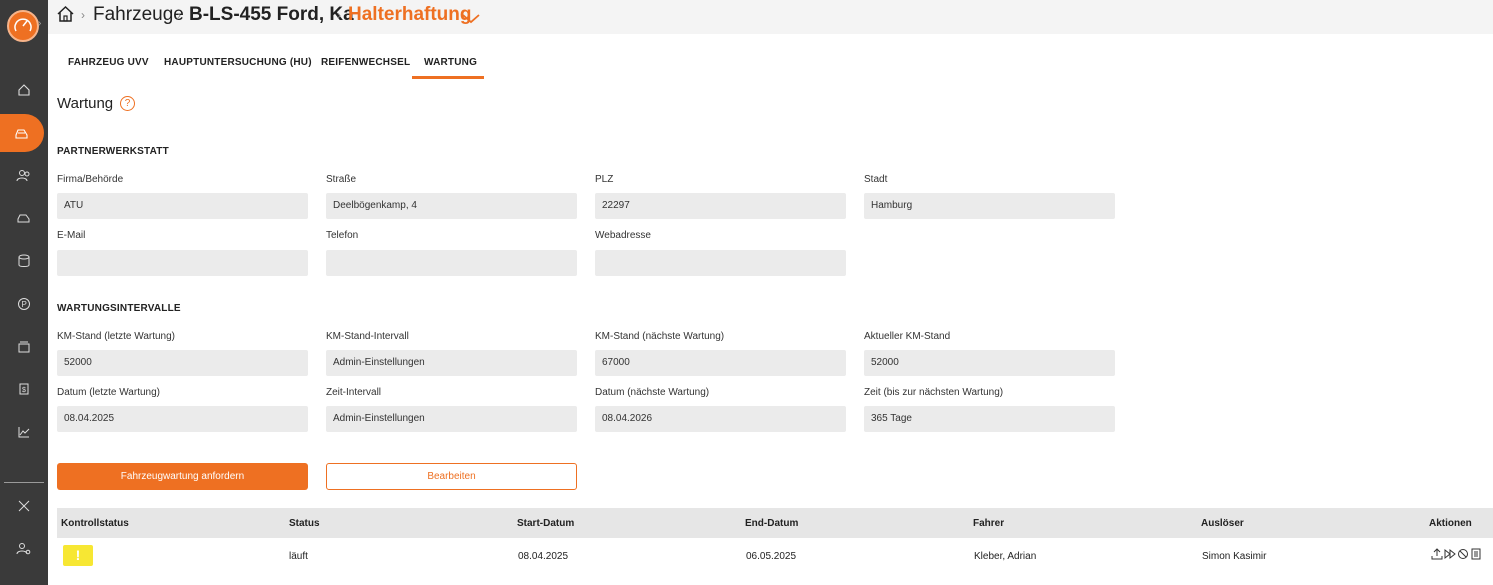 The image size is (1493, 585). What do you see at coordinates (367, 336) in the screenshot?
I see `field-label: KM-Stand-Intervall` at bounding box center [367, 336].